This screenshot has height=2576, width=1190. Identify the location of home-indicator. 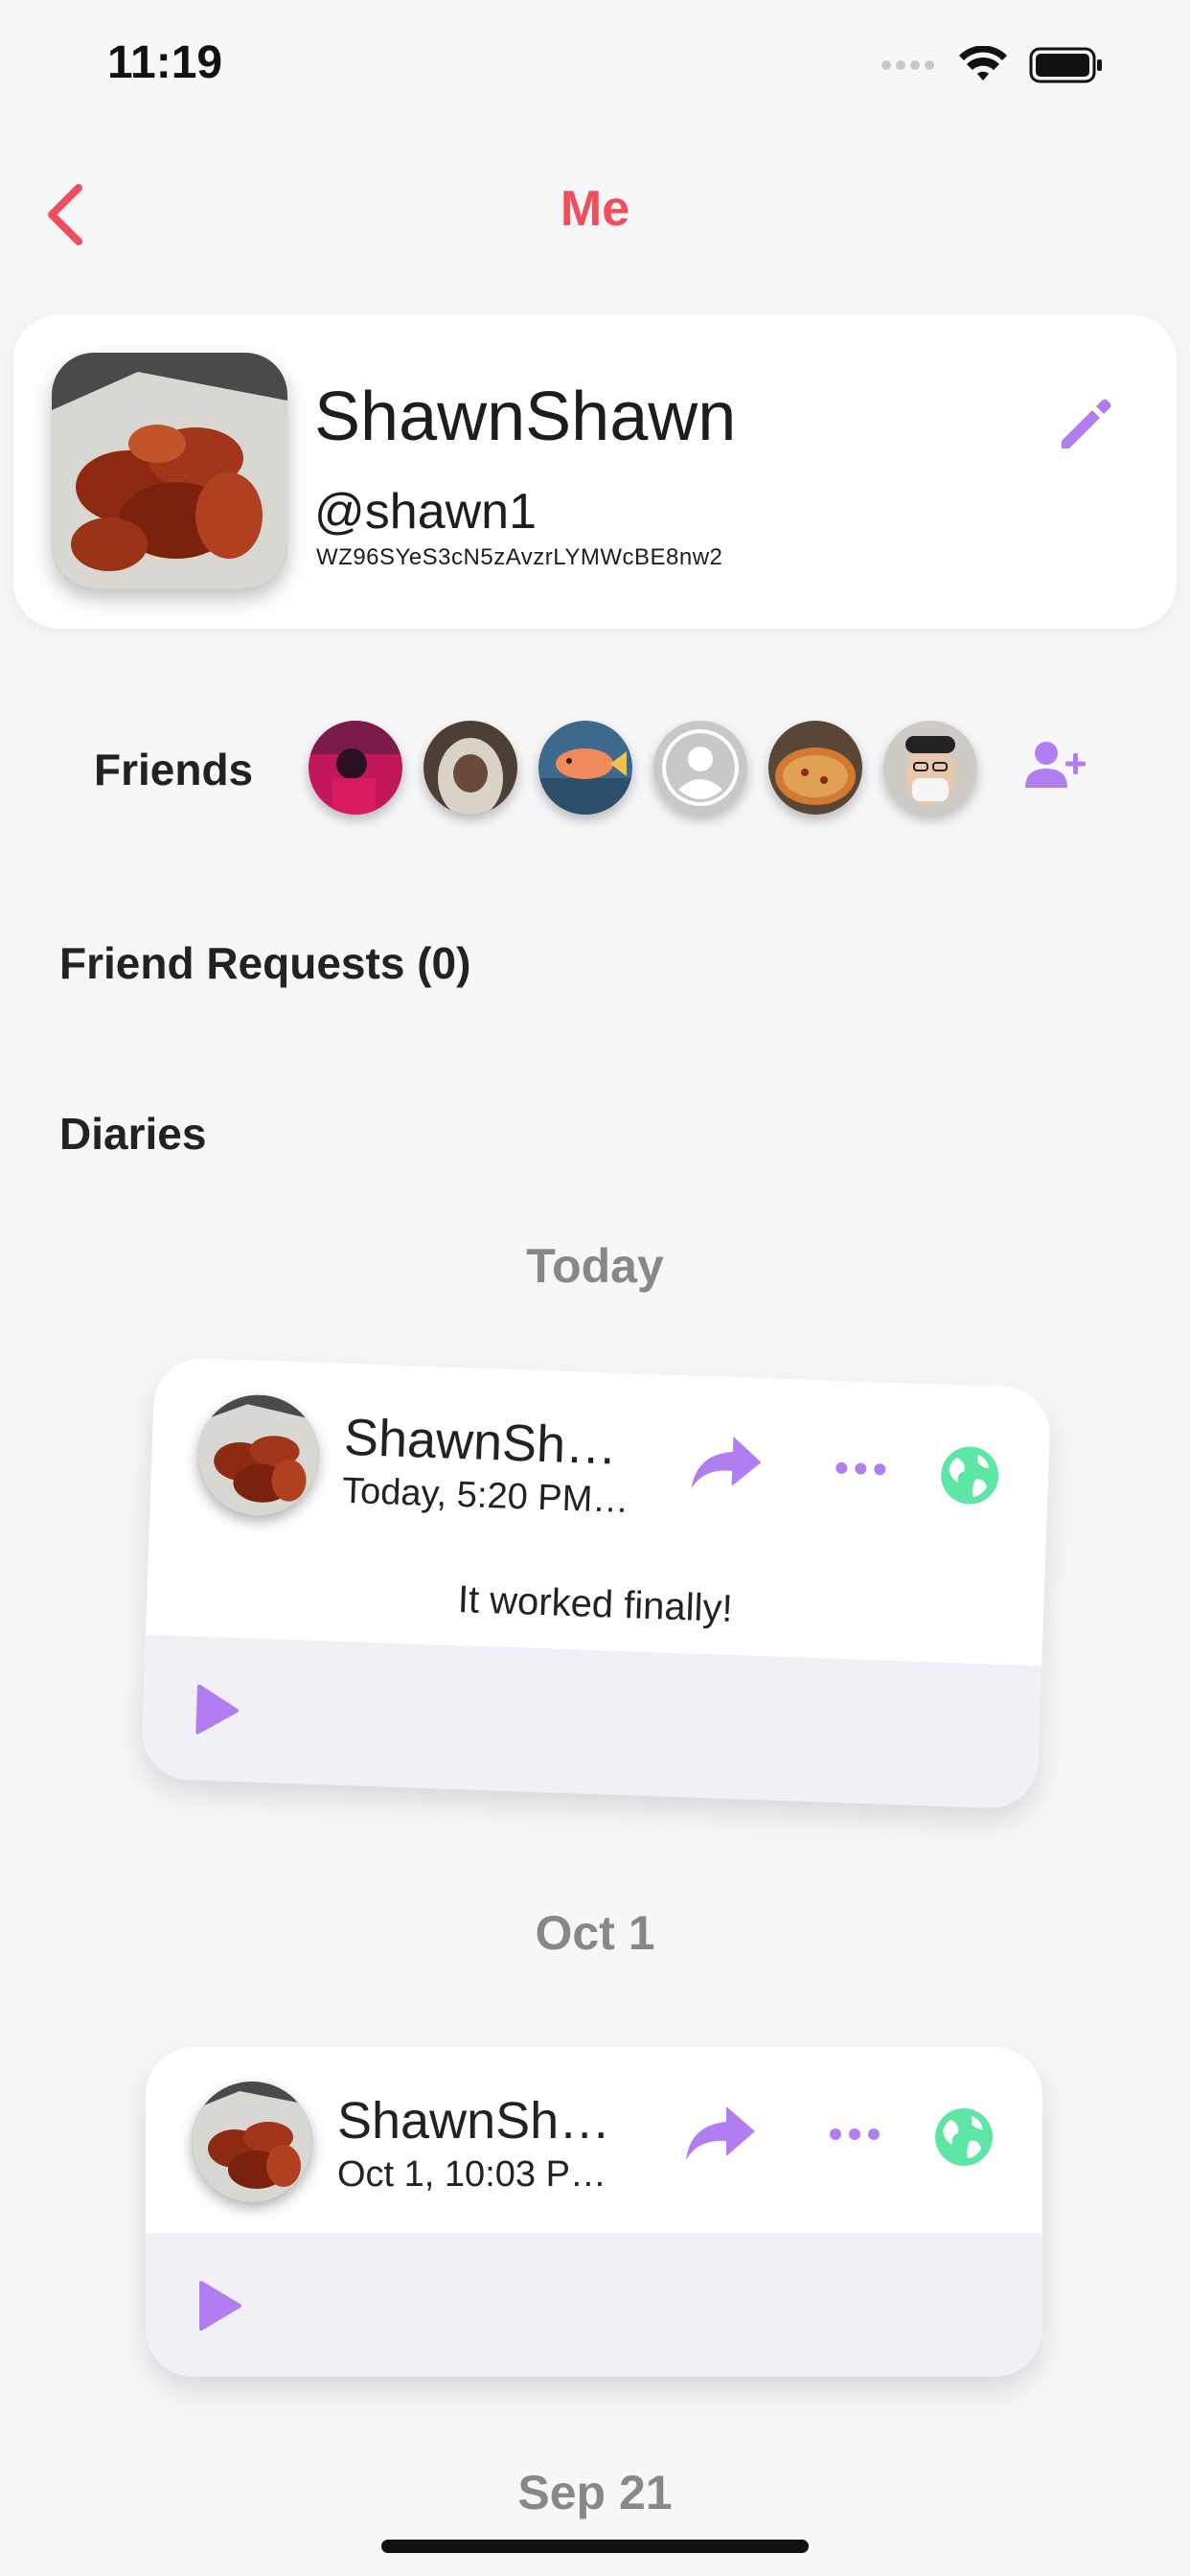
(595, 2546).